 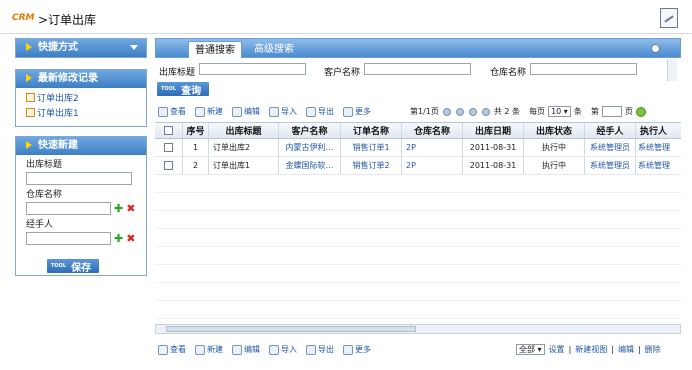 I want to click on last-page-icon, so click(x=485, y=111).